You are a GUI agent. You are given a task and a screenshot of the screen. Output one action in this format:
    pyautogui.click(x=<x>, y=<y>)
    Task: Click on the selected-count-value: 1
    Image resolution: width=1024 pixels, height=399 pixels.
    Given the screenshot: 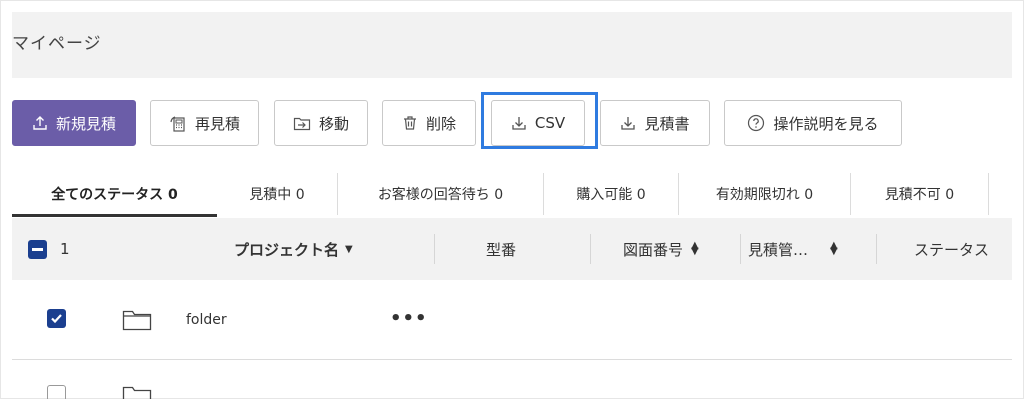 What is the action you would take?
    pyautogui.click(x=65, y=249)
    